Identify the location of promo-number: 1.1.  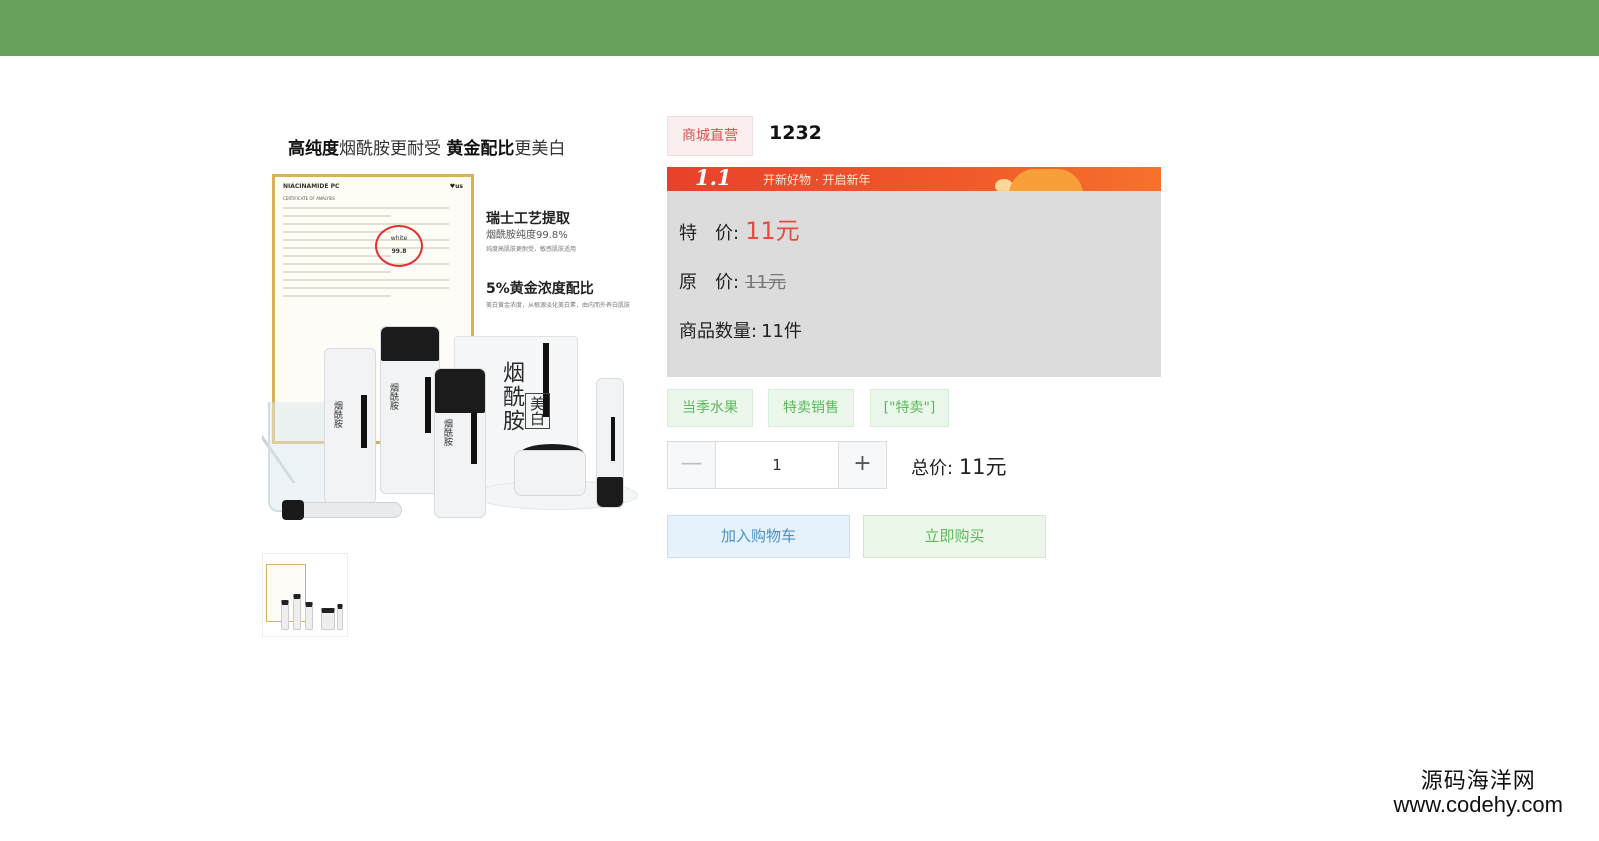
(713, 178).